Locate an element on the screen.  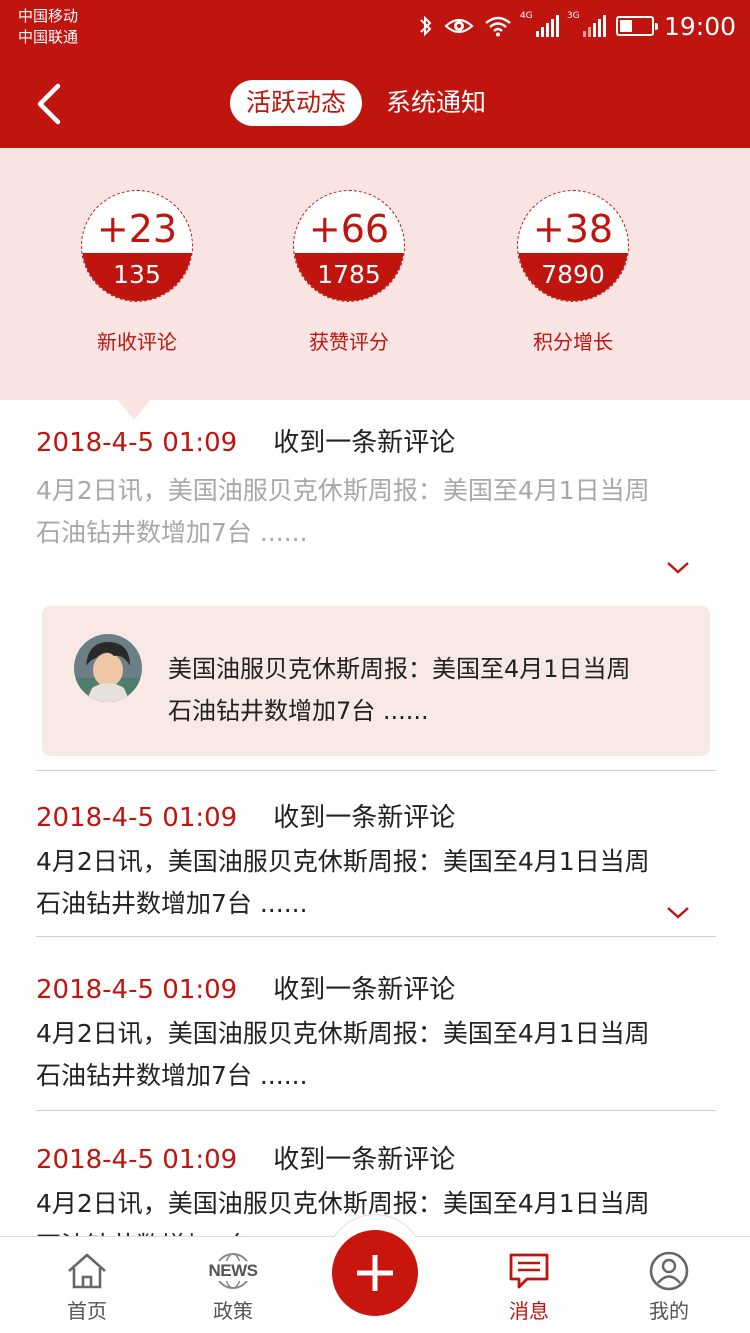
nav-home: 首页 is located at coordinates (87, 1287).